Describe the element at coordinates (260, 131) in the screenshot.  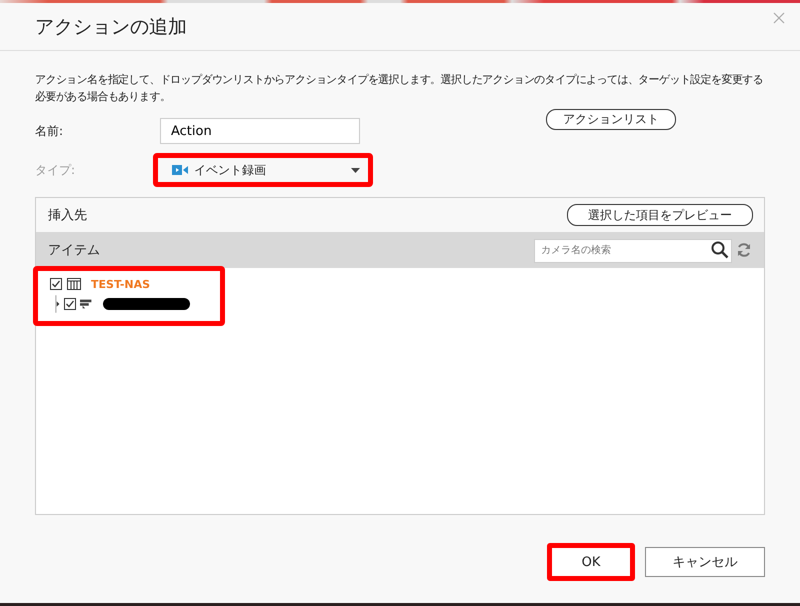
I see `name-field: Action` at that location.